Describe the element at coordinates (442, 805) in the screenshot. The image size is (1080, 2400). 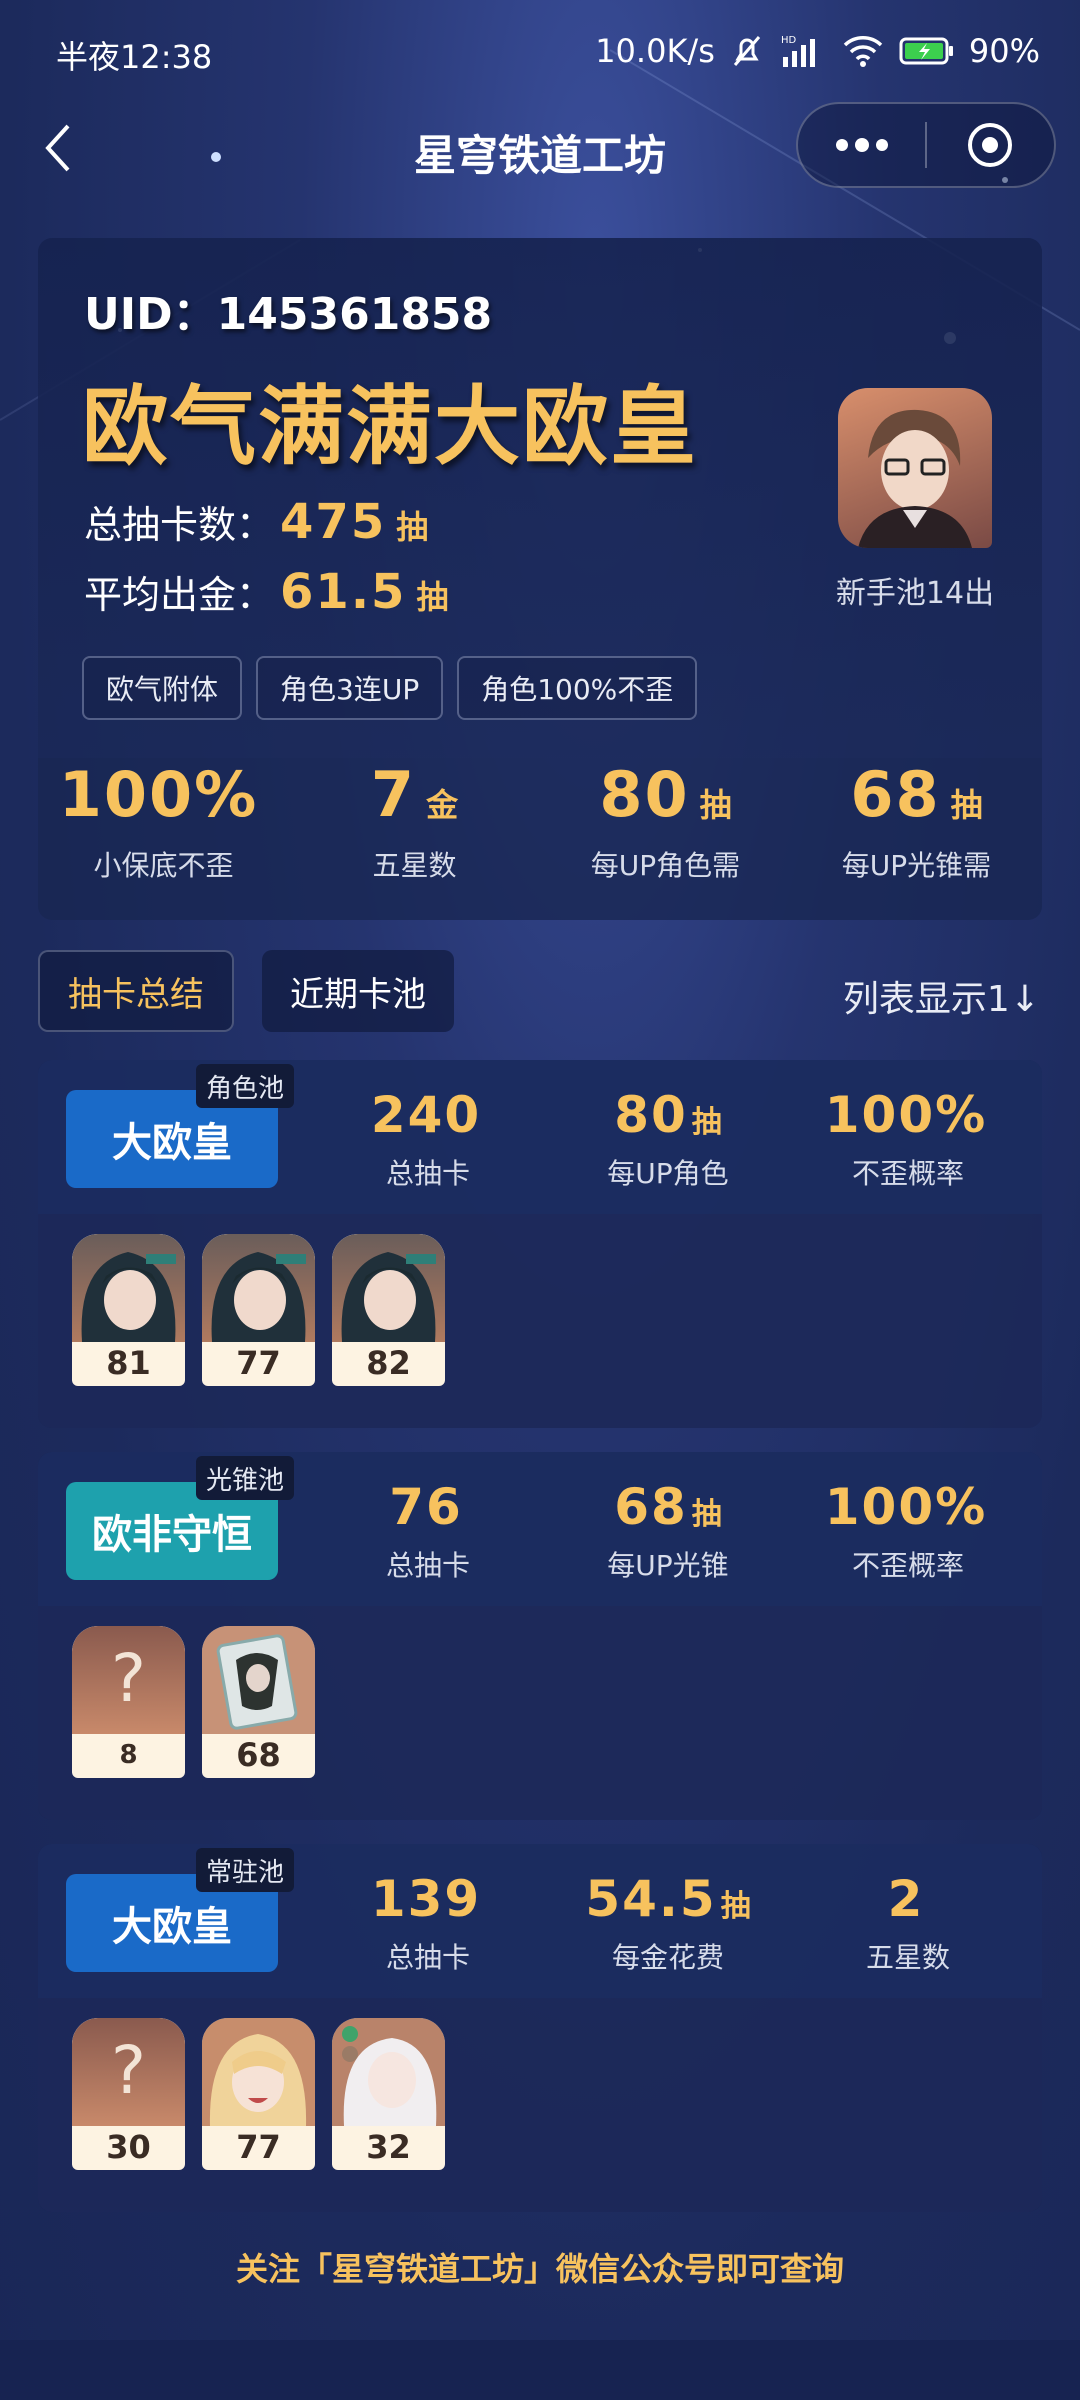
I see `stat-unit: 金` at that location.